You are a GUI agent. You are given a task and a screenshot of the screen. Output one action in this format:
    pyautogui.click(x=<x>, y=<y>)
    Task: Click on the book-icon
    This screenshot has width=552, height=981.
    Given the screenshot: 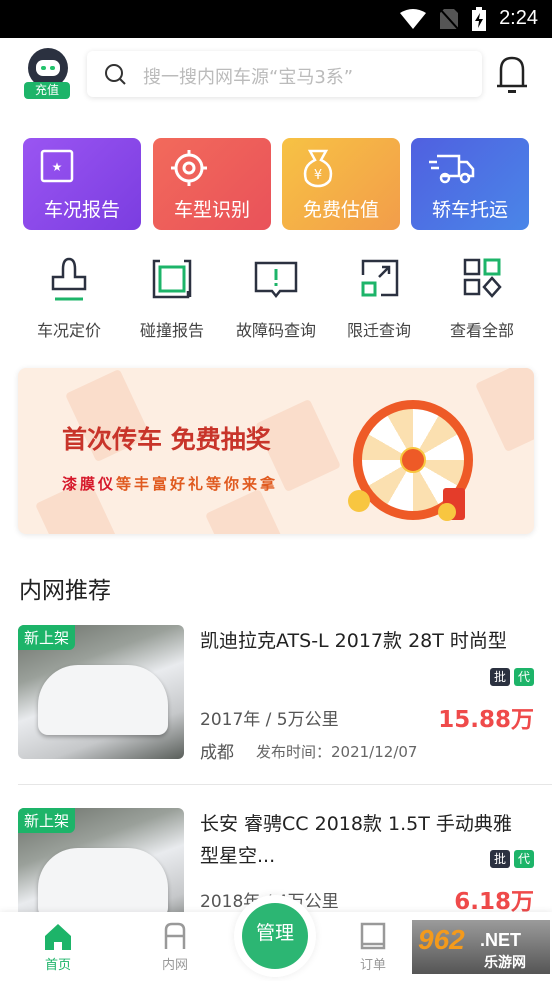 What is the action you would take?
    pyautogui.click(x=373, y=936)
    